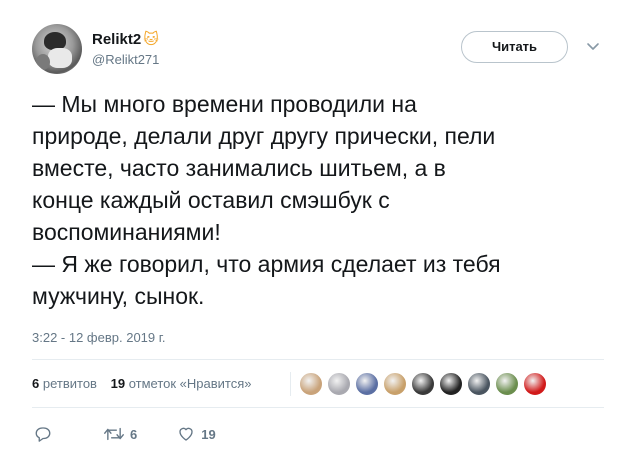 The image size is (640, 463). What do you see at coordinates (99, 337) in the screenshot?
I see `tweet-timestamp: 3:22 - 12 февр. 2019 г.` at bounding box center [99, 337].